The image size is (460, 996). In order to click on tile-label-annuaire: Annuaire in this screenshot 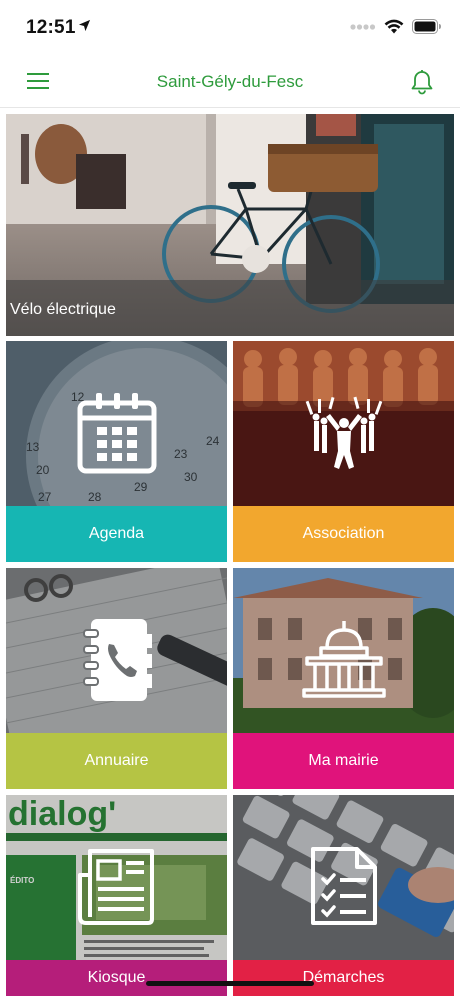, I will do `click(116, 761)`.